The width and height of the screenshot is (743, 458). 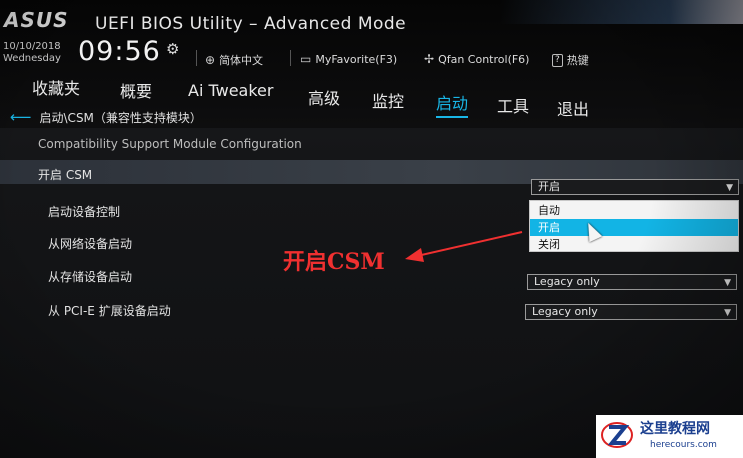 I want to click on language-button: ⊕ 简体中文, so click(x=234, y=60).